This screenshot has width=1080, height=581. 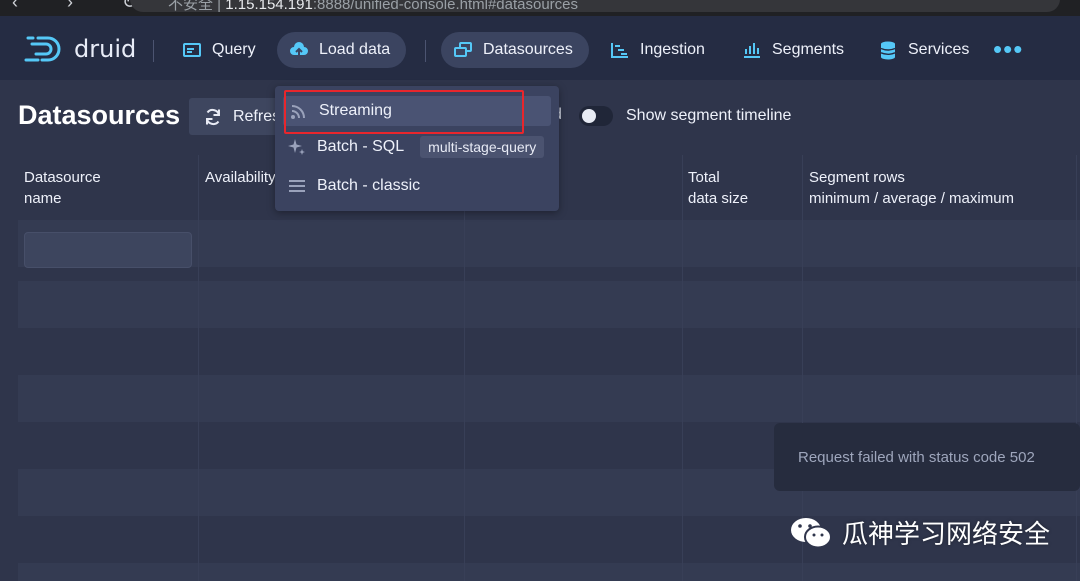 I want to click on nav-load-data: Load data, so click(x=342, y=50).